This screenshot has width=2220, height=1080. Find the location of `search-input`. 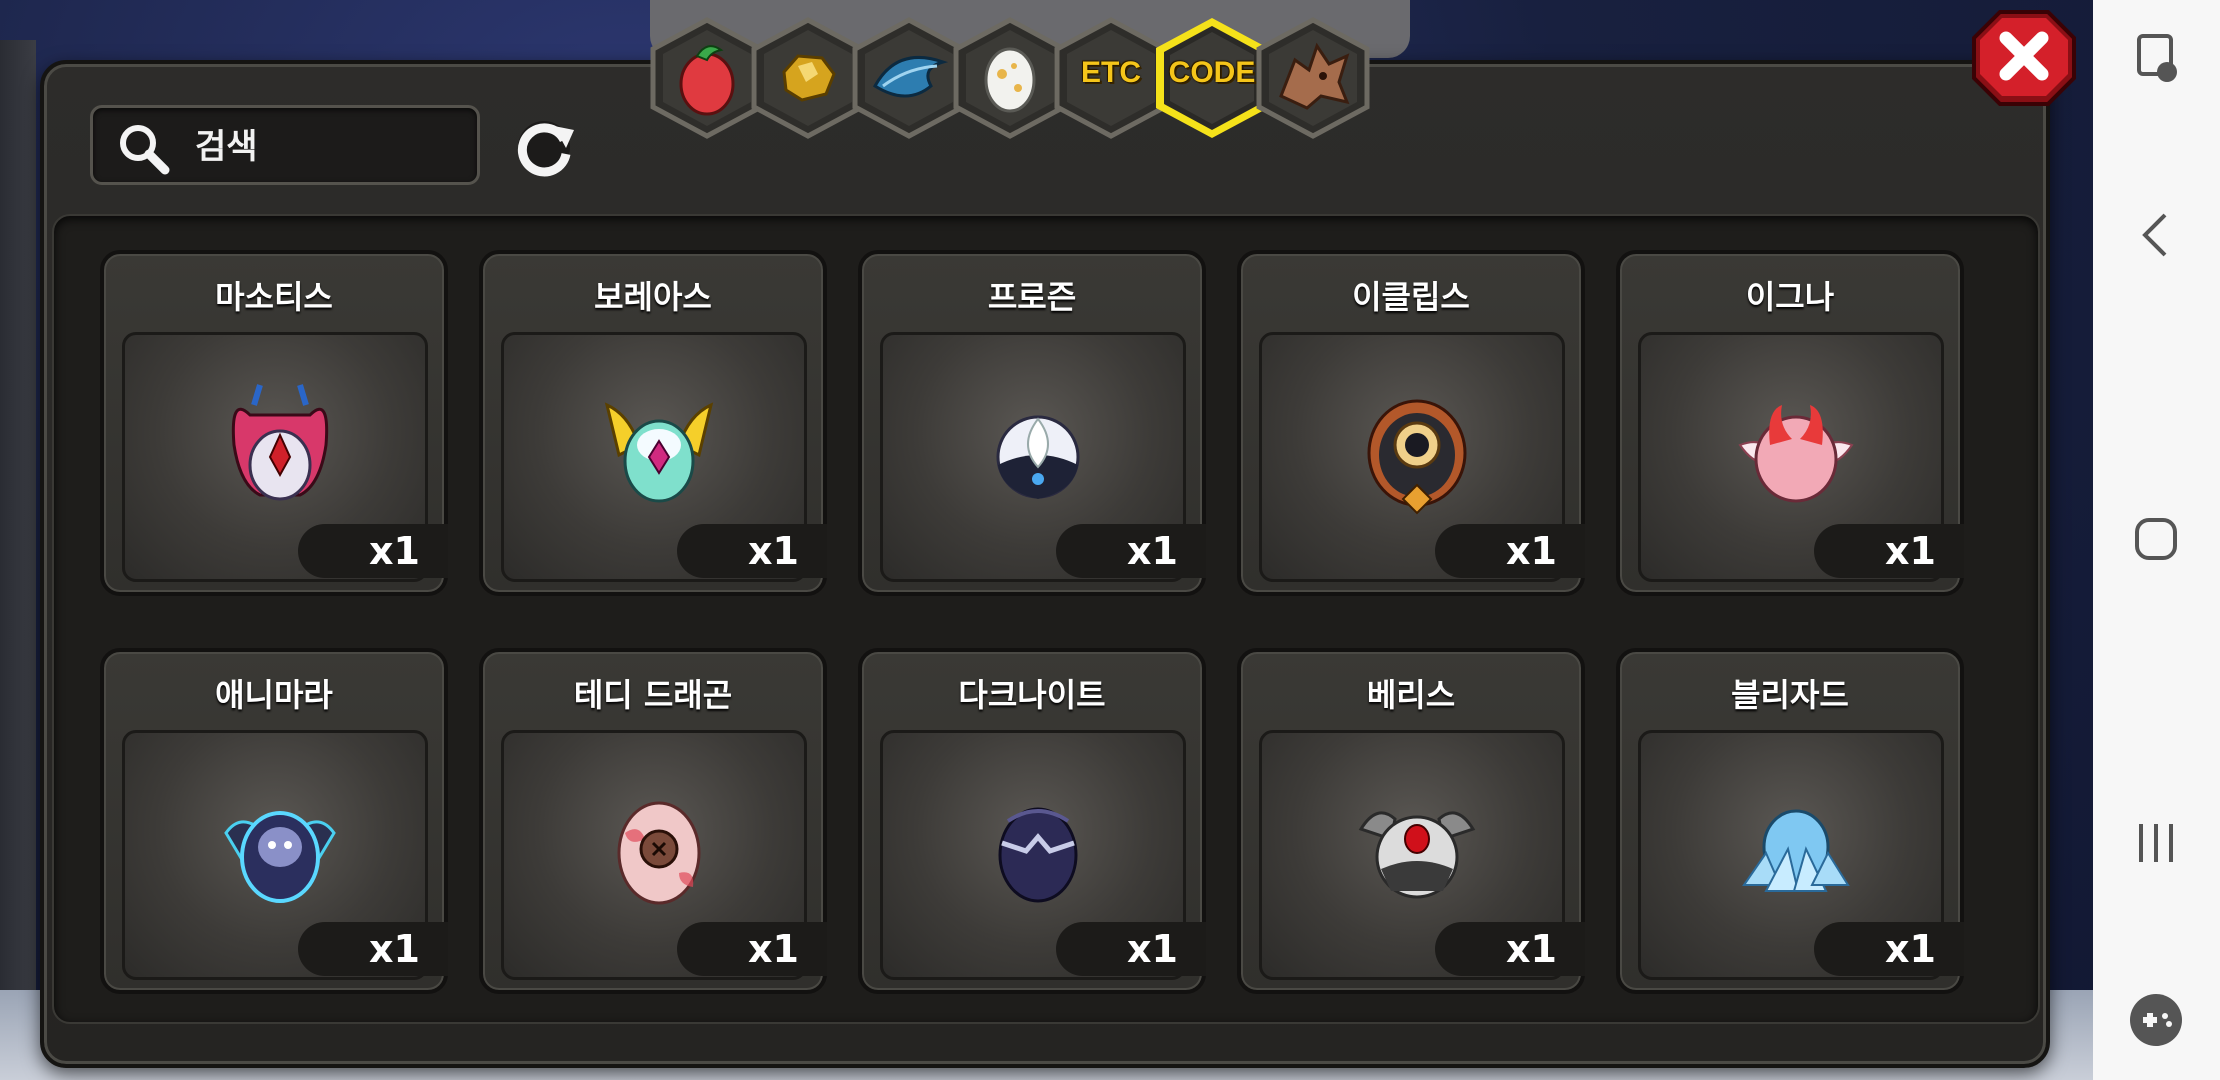

search-input is located at coordinates (330, 147).